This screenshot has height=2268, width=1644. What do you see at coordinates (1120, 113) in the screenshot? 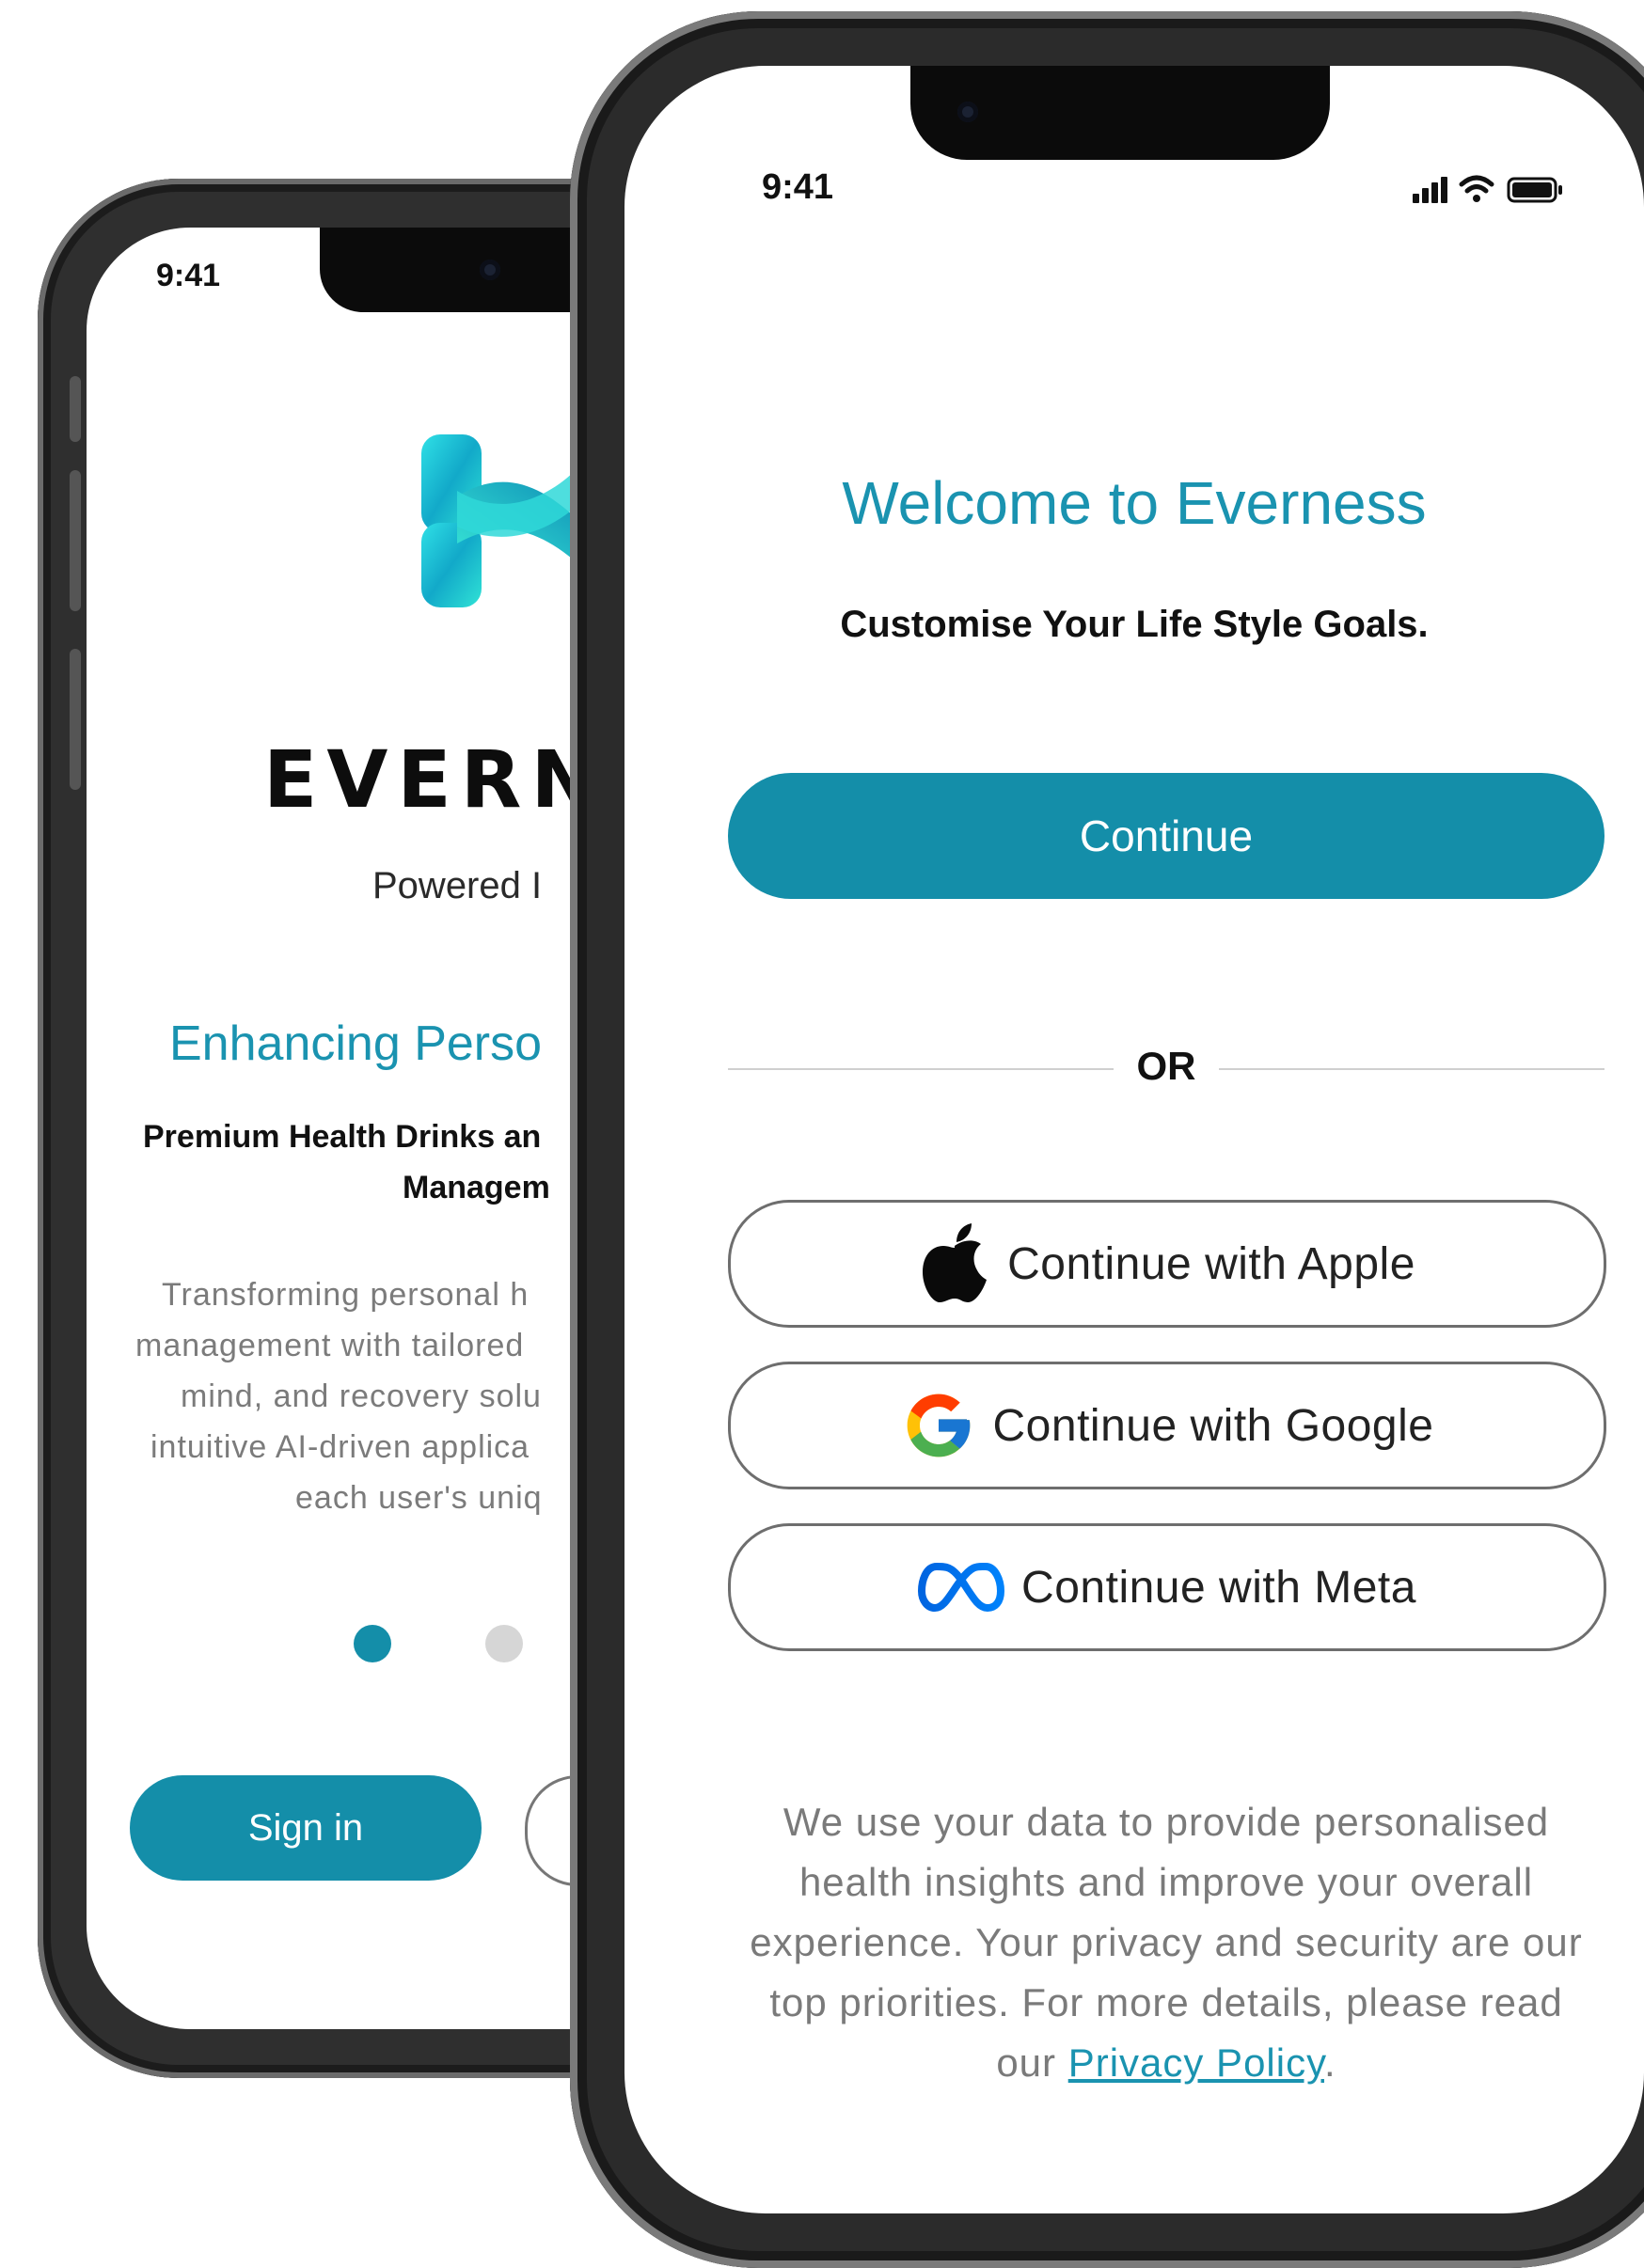
I see `front-notch` at bounding box center [1120, 113].